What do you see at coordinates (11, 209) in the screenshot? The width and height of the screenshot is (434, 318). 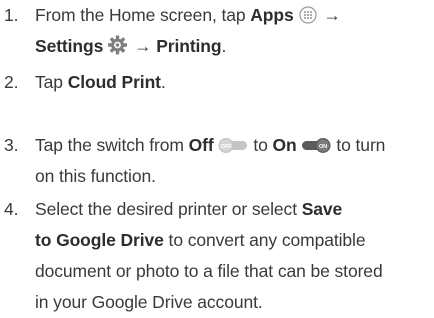 I see `step-number: 4.` at bounding box center [11, 209].